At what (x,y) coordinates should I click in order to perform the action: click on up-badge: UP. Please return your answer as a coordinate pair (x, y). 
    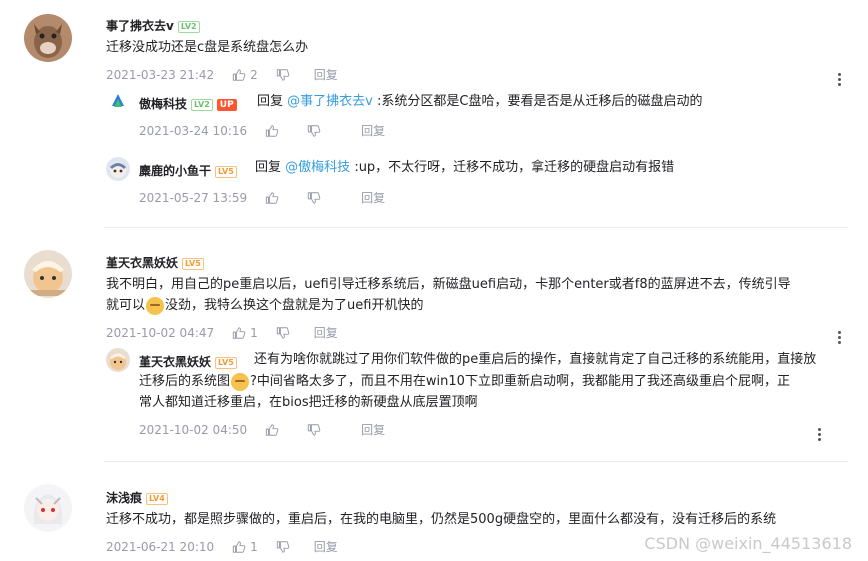
    Looking at the image, I should click on (226, 104).